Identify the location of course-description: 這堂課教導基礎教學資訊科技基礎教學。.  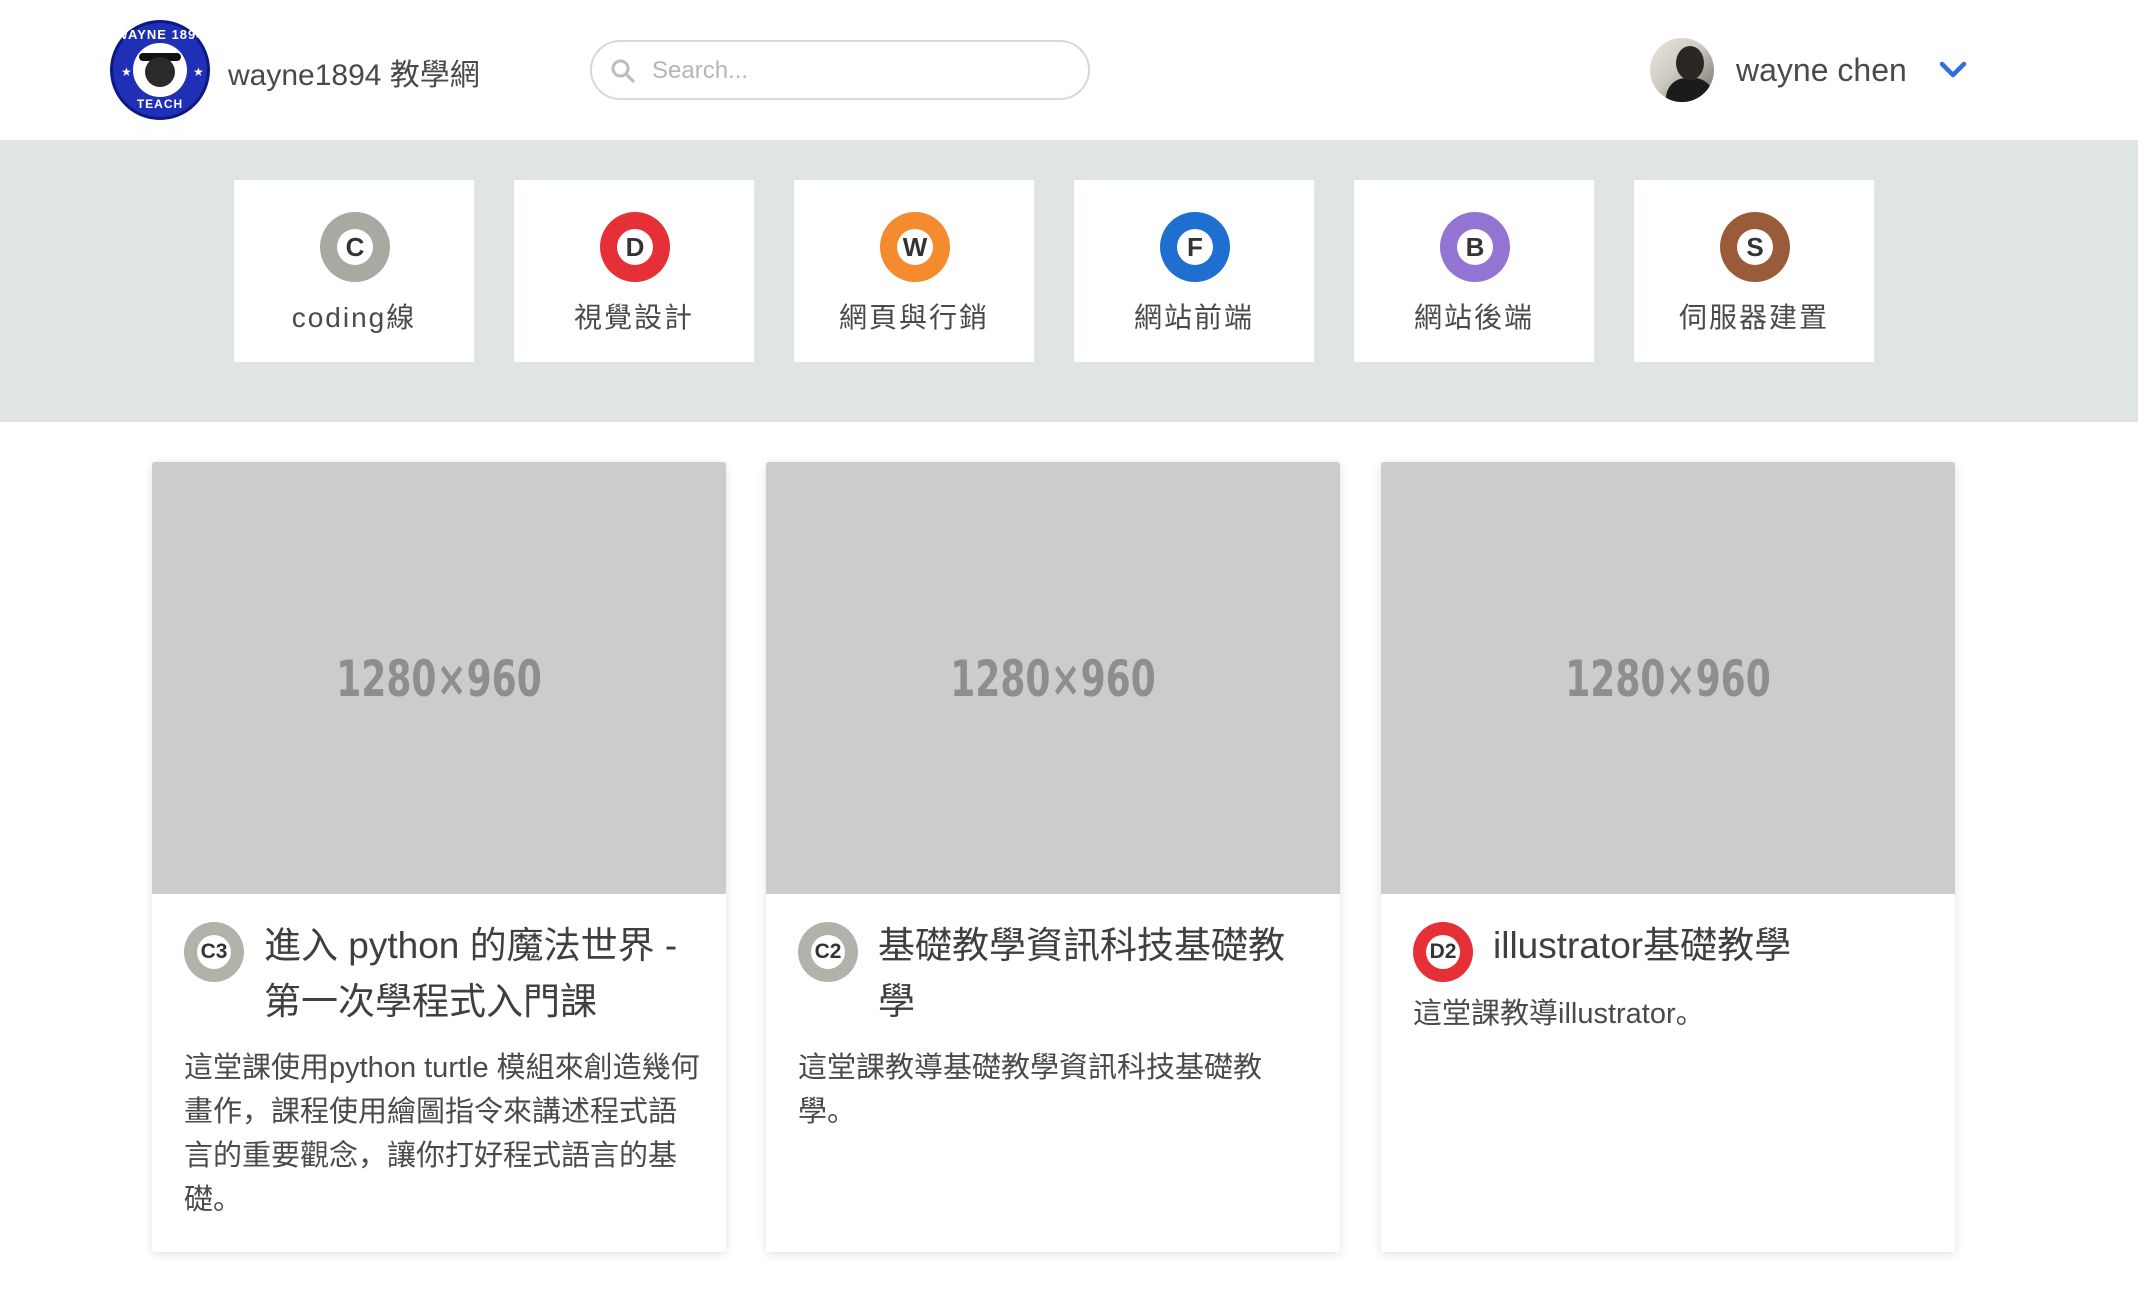
(1030, 1090).